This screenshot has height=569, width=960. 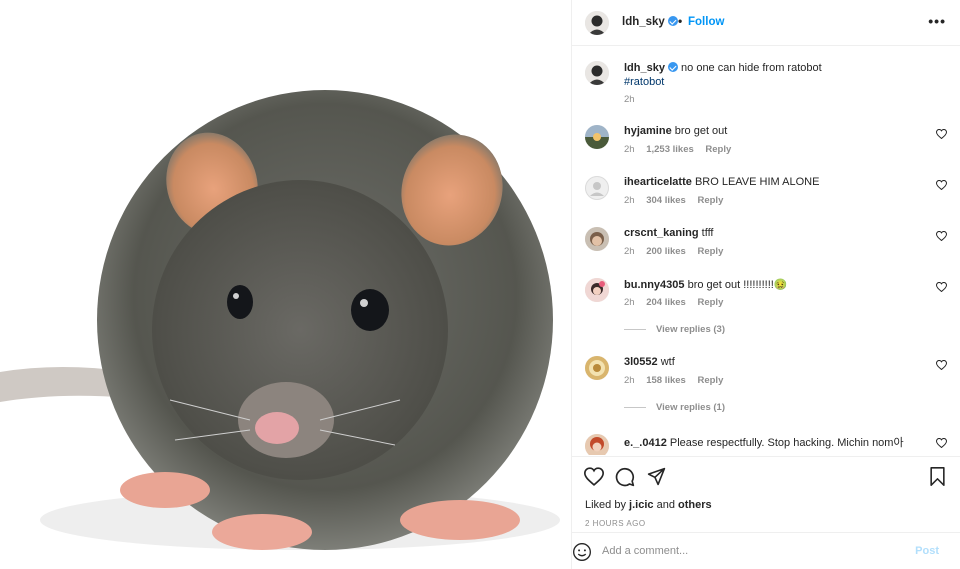 I want to click on comment-meta: 2h 200 likes Reply, so click(x=678, y=251).